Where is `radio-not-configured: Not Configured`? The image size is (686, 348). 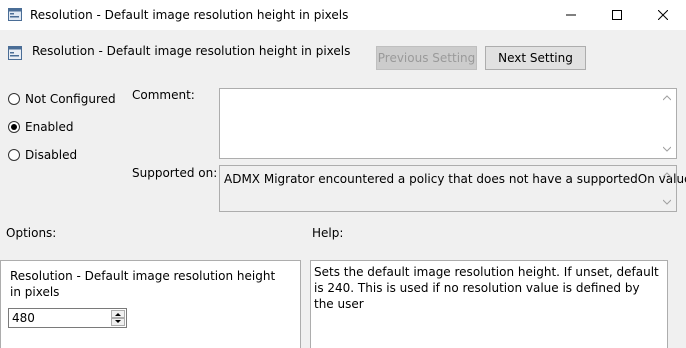 radio-not-configured: Not Configured is located at coordinates (62, 99).